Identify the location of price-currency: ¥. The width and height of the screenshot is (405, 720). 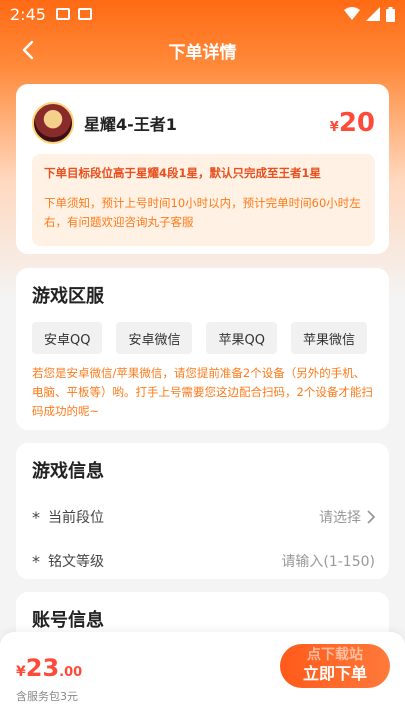
(334, 127).